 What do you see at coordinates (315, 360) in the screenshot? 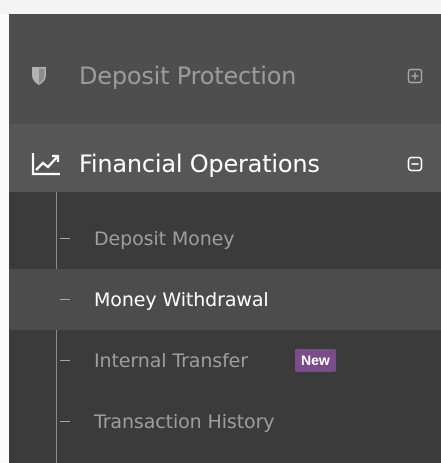
I see `new-badge: New` at bounding box center [315, 360].